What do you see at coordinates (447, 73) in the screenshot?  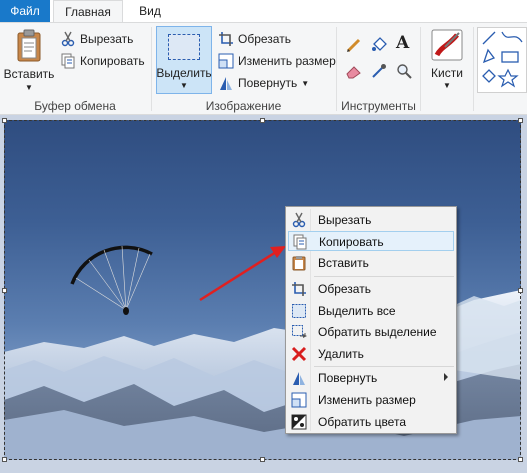 I see `brushes-label: Кисти` at bounding box center [447, 73].